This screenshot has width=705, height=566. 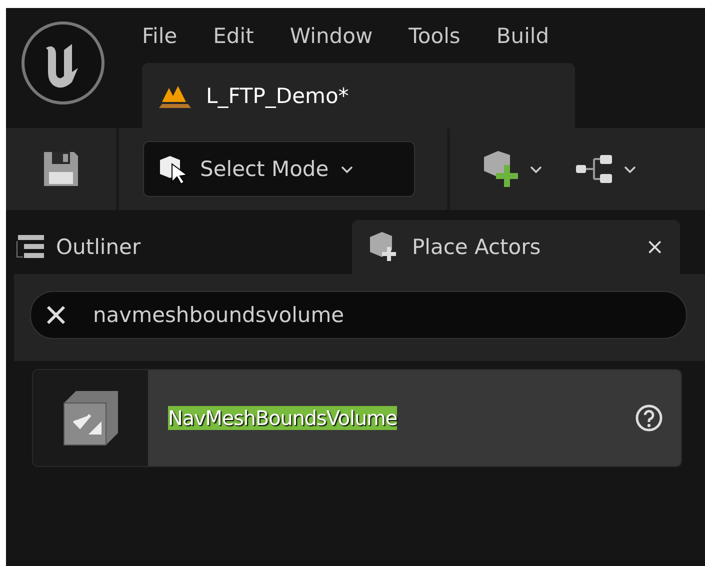 I want to click on tab-label: Place Actors, so click(x=476, y=247).